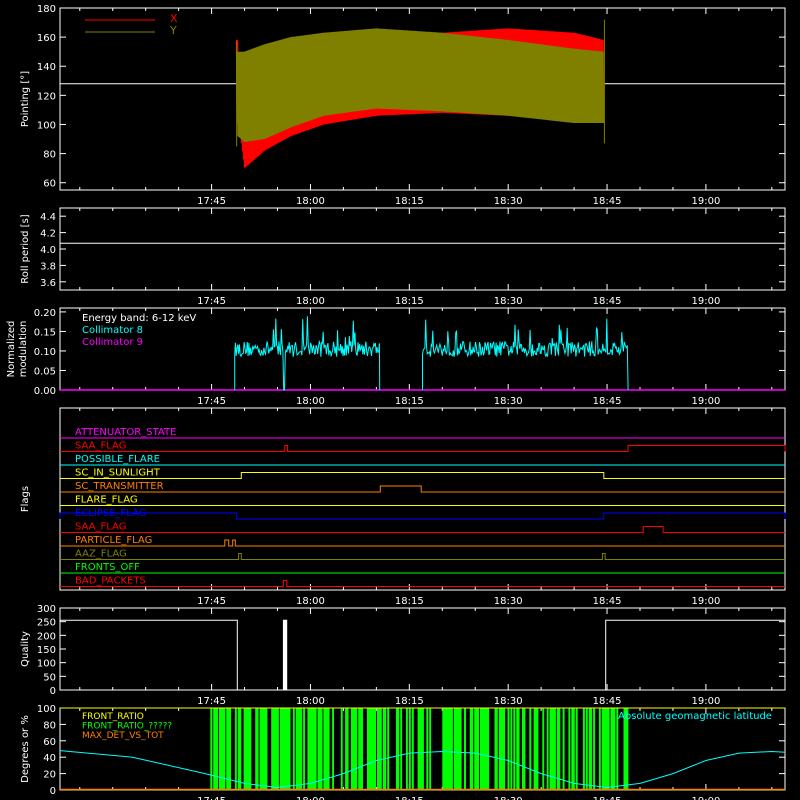 This screenshot has width=800, height=800. I want to click on modulation-legend-1: Collimator 8, so click(112, 330).